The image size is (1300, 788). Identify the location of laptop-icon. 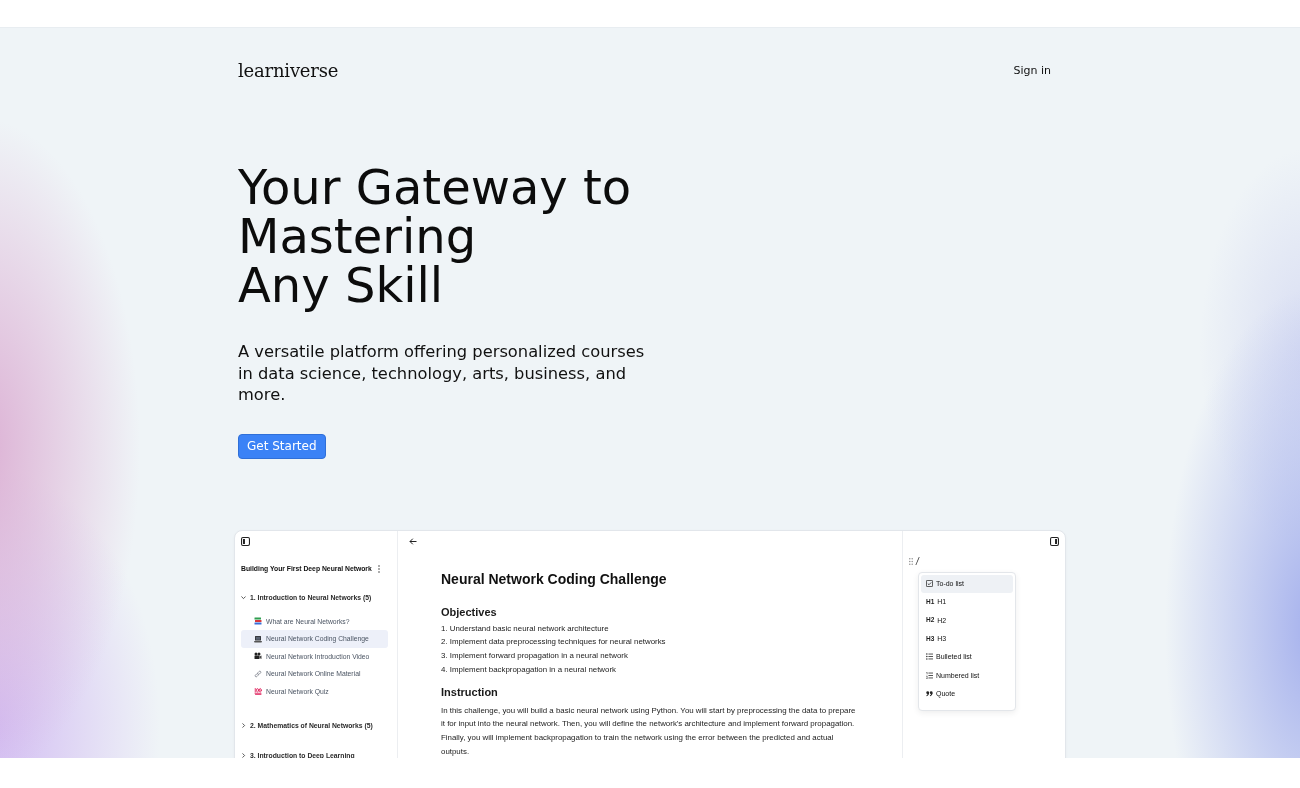
(258, 638).